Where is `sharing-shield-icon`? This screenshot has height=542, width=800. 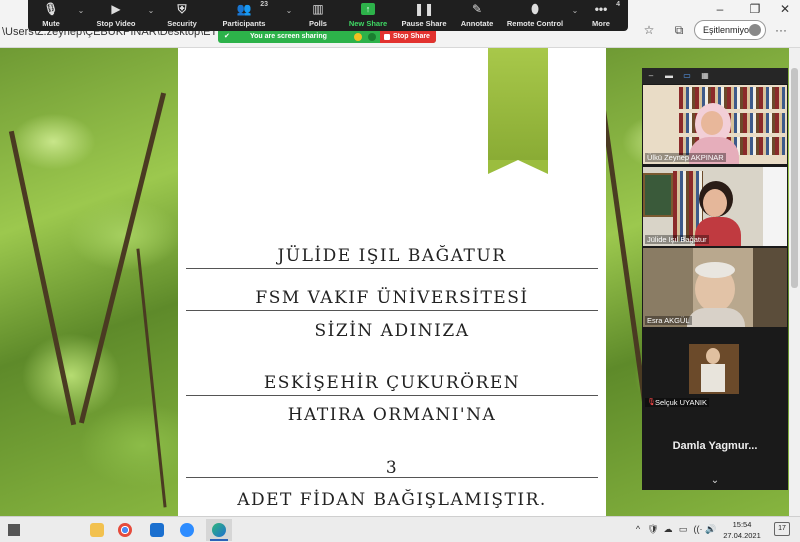
sharing-shield-icon is located at coordinates (372, 37).